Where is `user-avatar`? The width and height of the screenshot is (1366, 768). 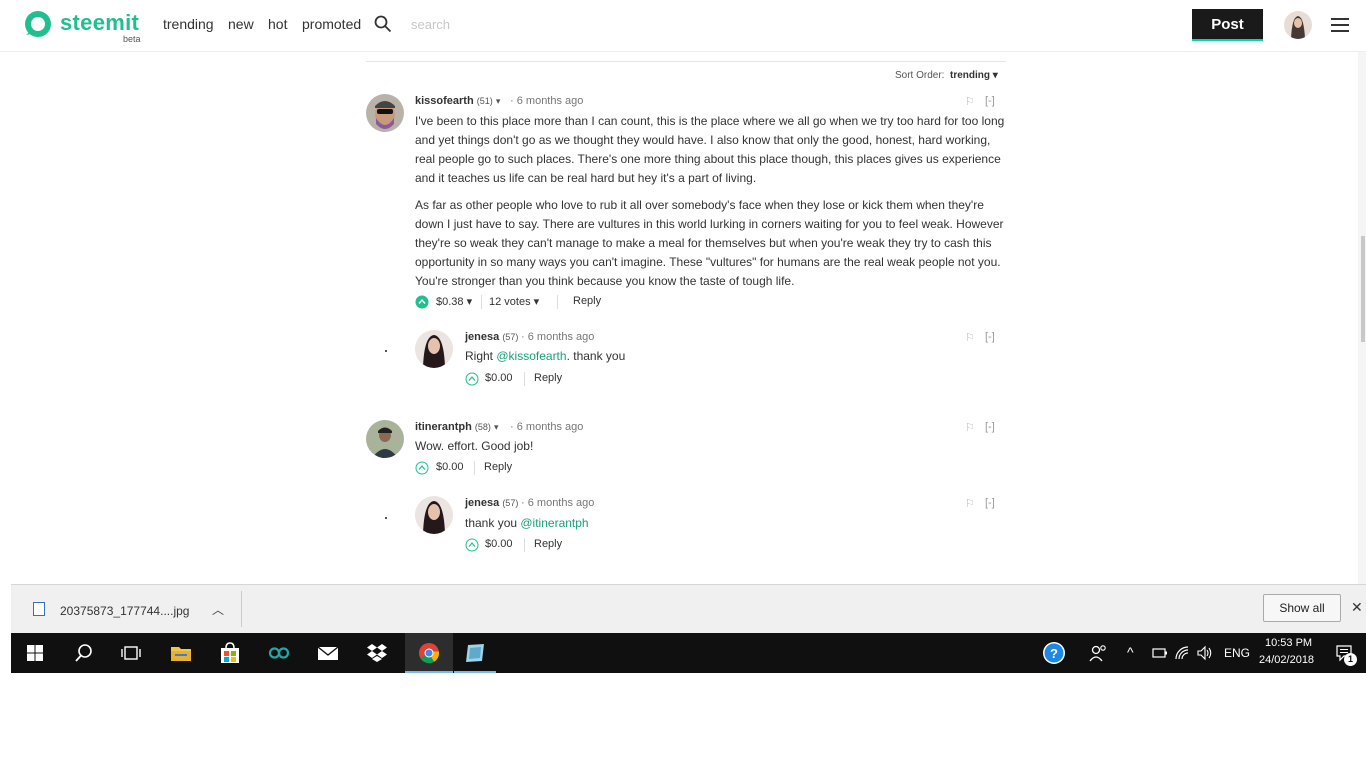 user-avatar is located at coordinates (1298, 25).